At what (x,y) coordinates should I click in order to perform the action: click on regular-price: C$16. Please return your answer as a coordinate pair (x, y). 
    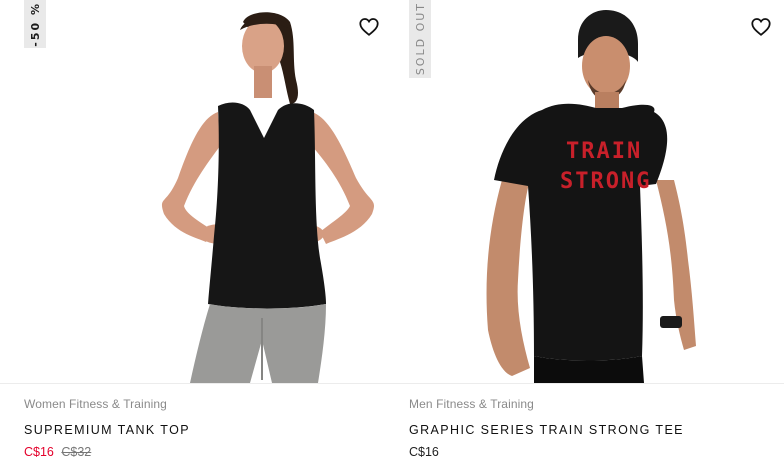
    Looking at the image, I should click on (424, 452).